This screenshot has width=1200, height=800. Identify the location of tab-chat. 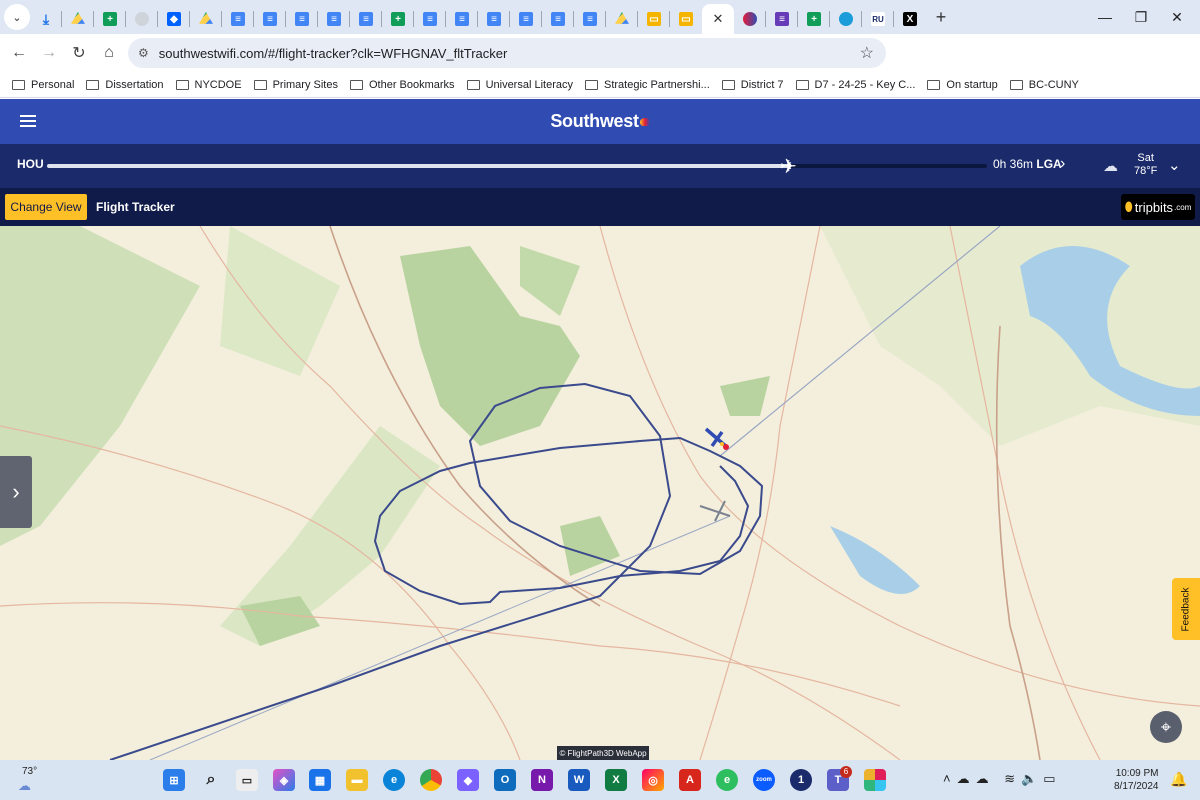
(846, 19).